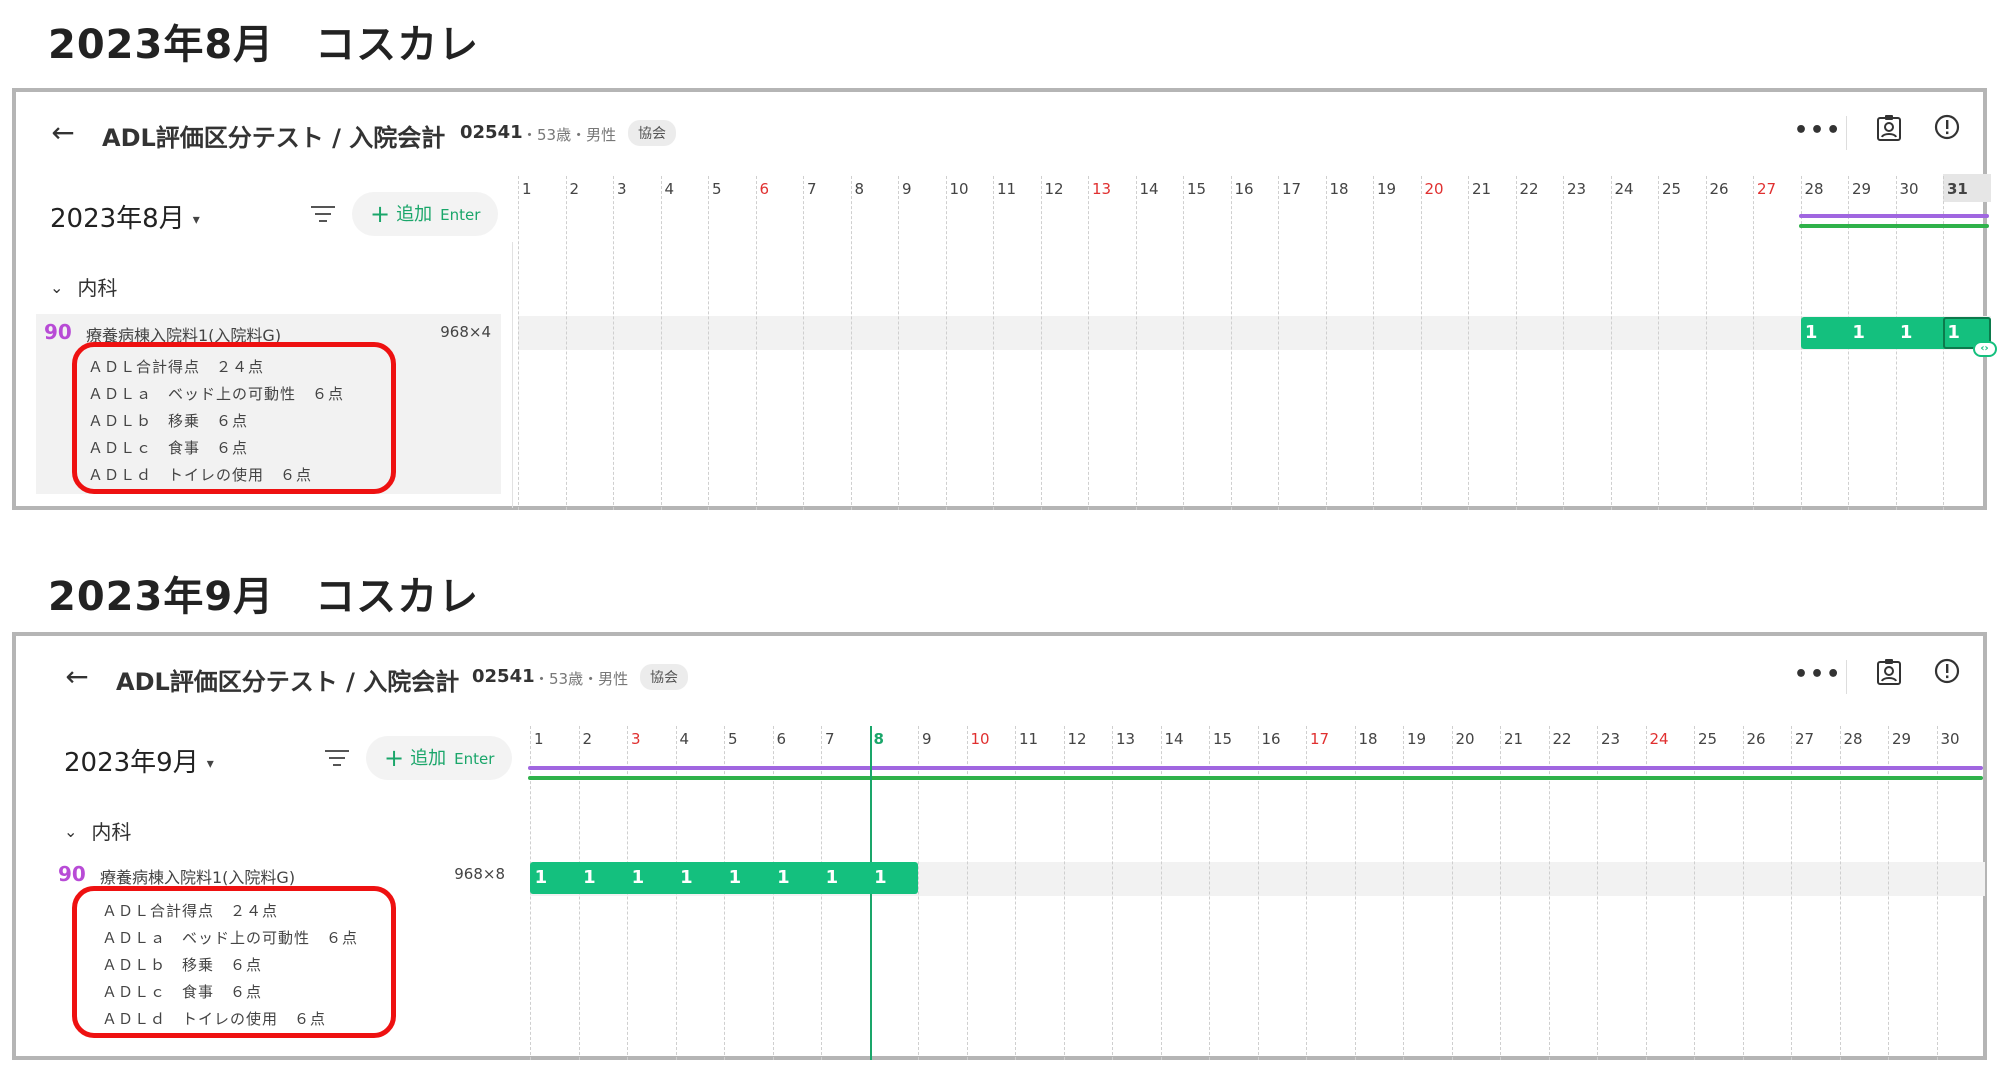 The width and height of the screenshot is (2000, 1068). What do you see at coordinates (125, 216) in the screenshot?
I see `month-selector: 2023年8月 ▾` at bounding box center [125, 216].